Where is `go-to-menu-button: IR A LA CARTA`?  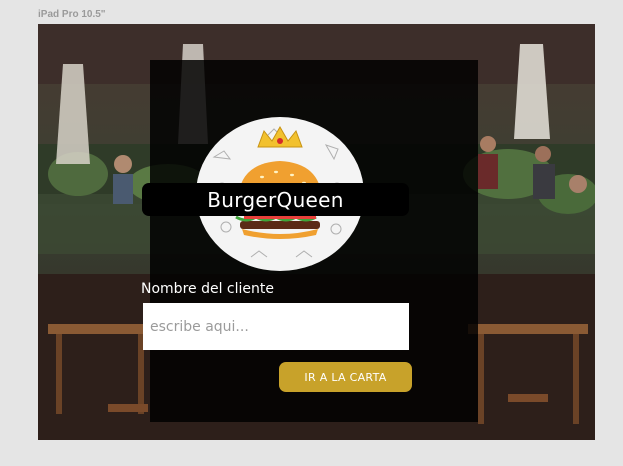 go-to-menu-button: IR A LA CARTA is located at coordinates (345, 377).